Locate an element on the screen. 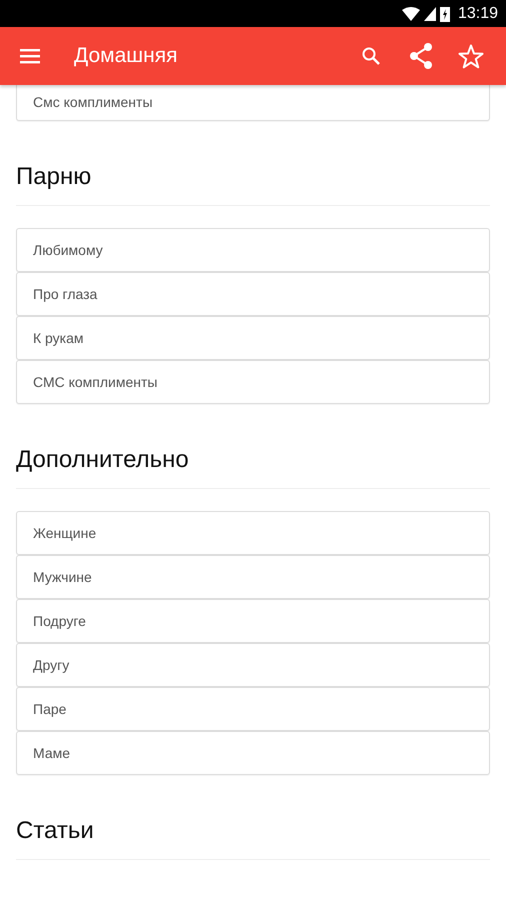 This screenshot has height=900, width=506. star-icon is located at coordinates (471, 56).